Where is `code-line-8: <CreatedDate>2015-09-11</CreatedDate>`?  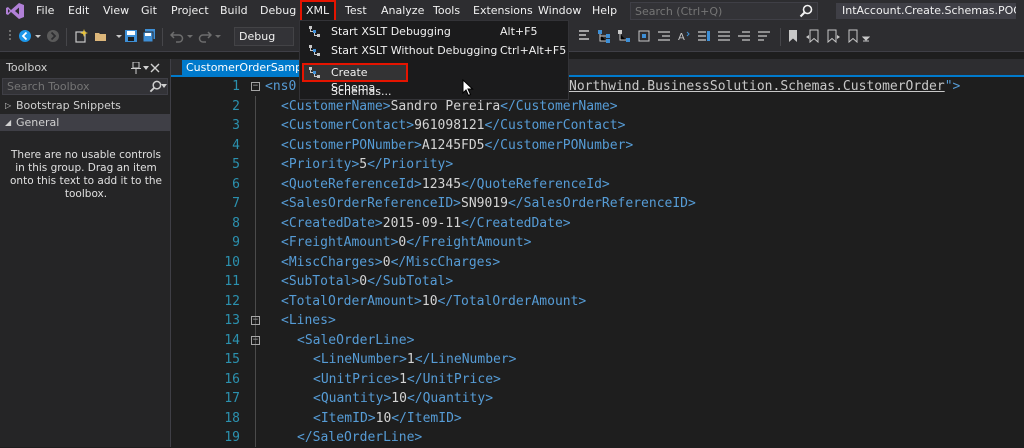 code-line-8: <CreatedDate>2015-09-11</CreatedDate> is located at coordinates (426, 224).